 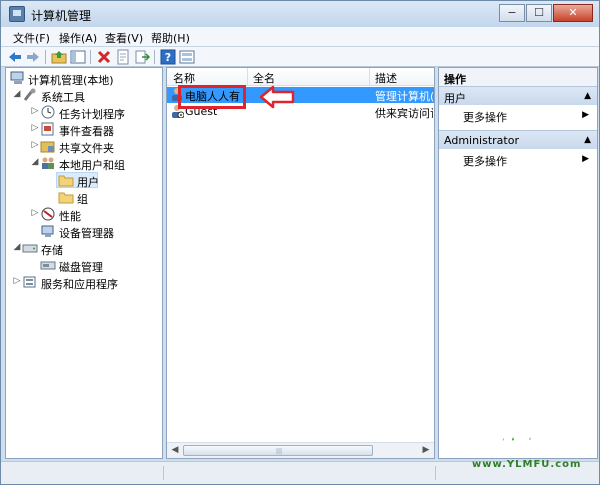 What do you see at coordinates (104, 57) in the screenshot?
I see `delete-icon` at bounding box center [104, 57].